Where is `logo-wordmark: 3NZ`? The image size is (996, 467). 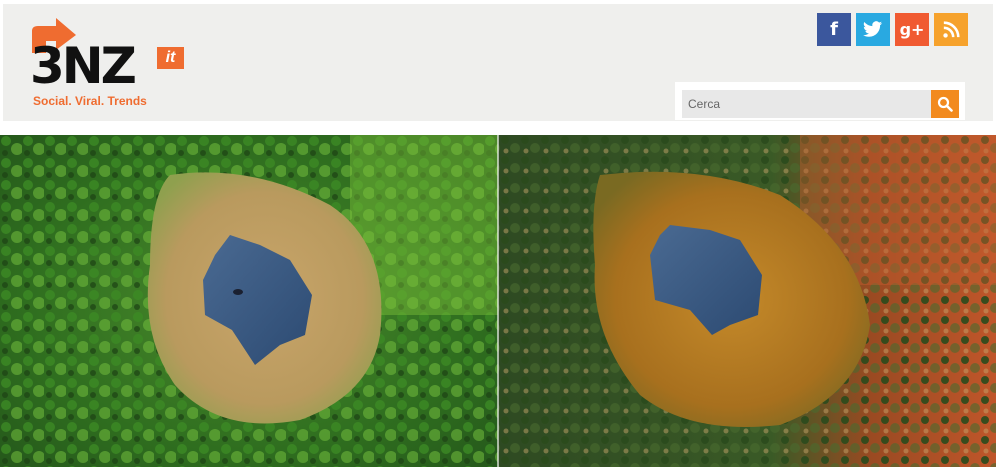
logo-wordmark: 3NZ is located at coordinates (83, 66).